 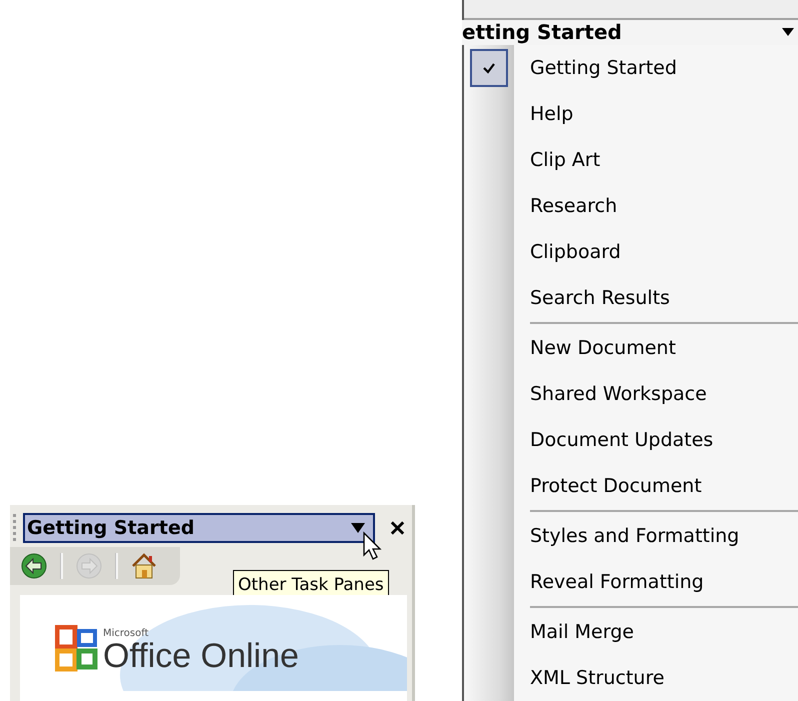 I want to click on menu-item: Help, so click(x=631, y=114).